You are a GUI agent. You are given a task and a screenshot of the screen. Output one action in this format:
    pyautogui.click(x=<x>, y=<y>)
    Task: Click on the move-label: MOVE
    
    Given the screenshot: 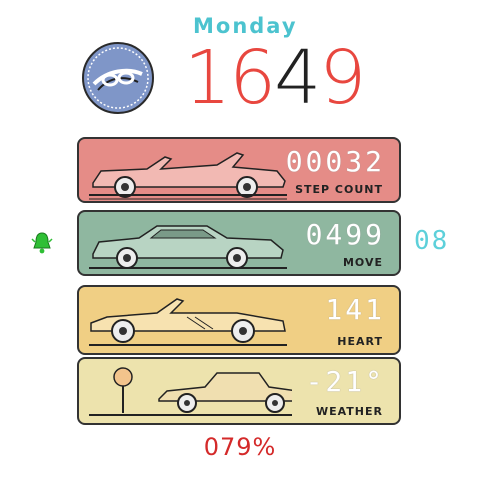 What is the action you would take?
    pyautogui.click(x=362, y=262)
    